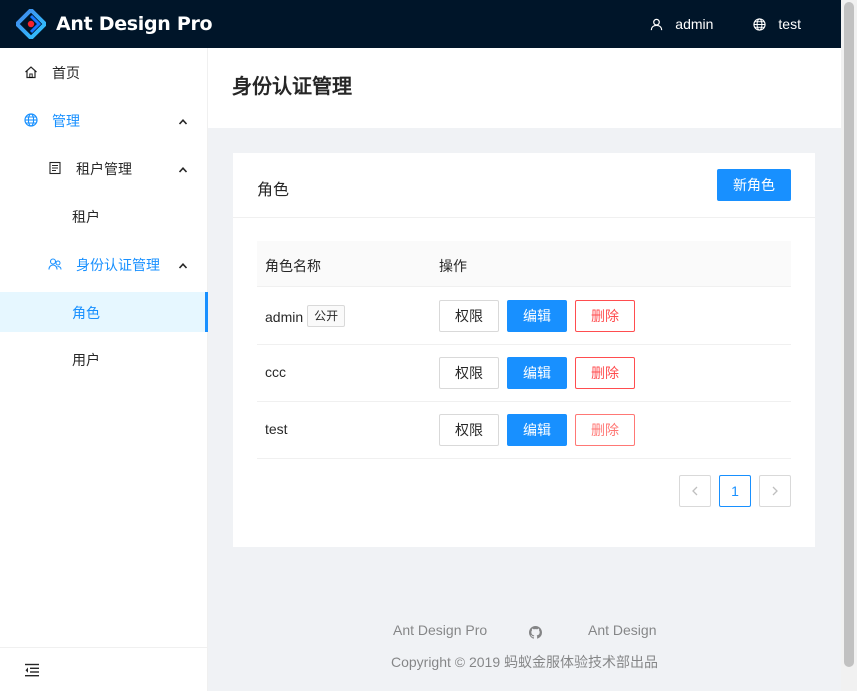 This screenshot has width=857, height=691. I want to click on sidebar-item-label: 角色, so click(86, 313).